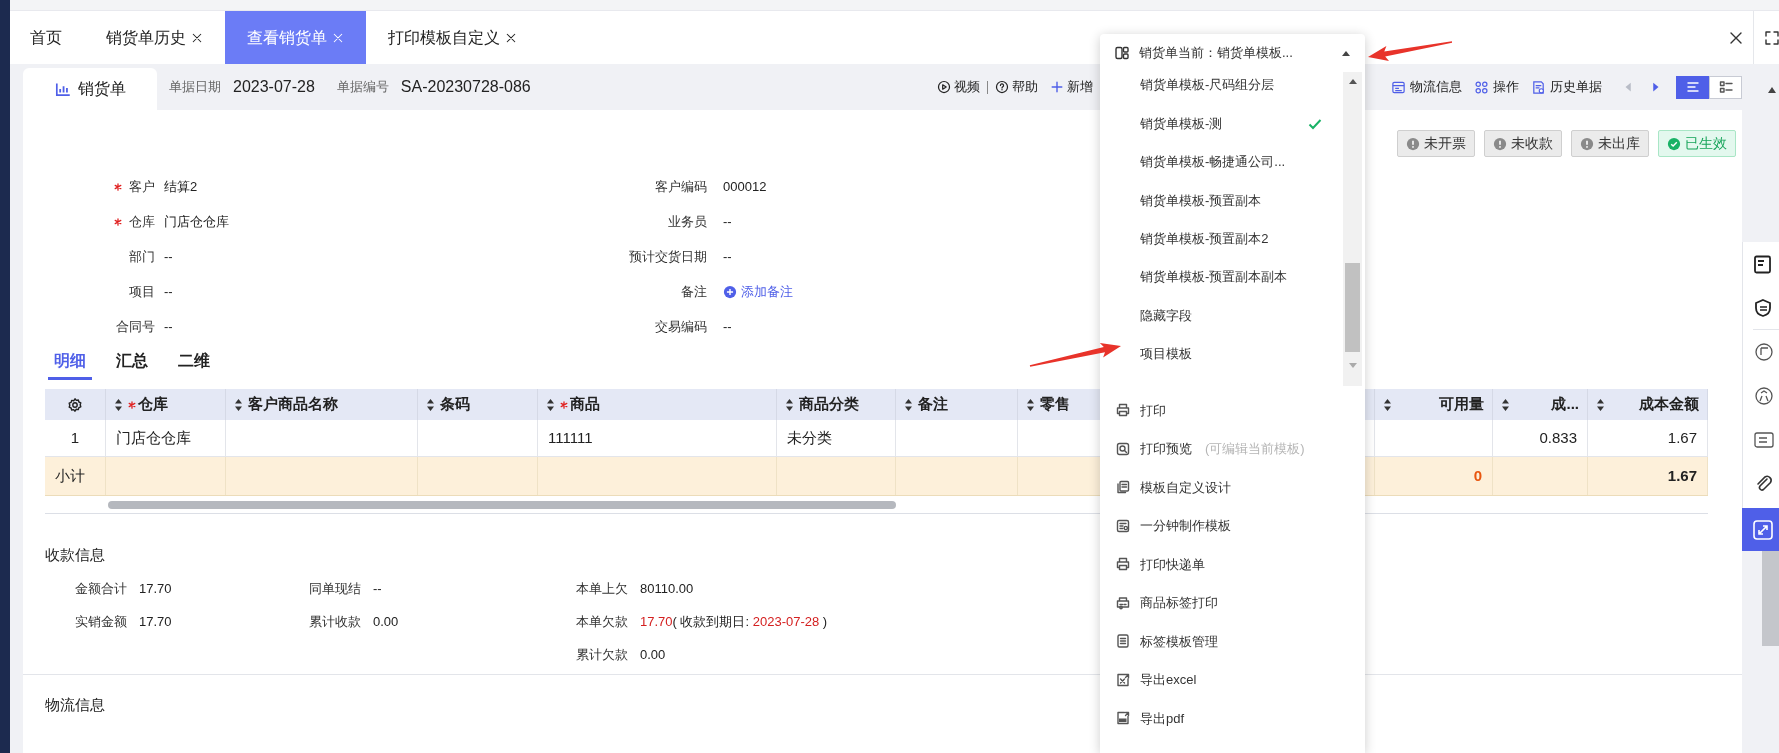 The width and height of the screenshot is (1779, 753). I want to click on form-icon, so click(1398, 87).